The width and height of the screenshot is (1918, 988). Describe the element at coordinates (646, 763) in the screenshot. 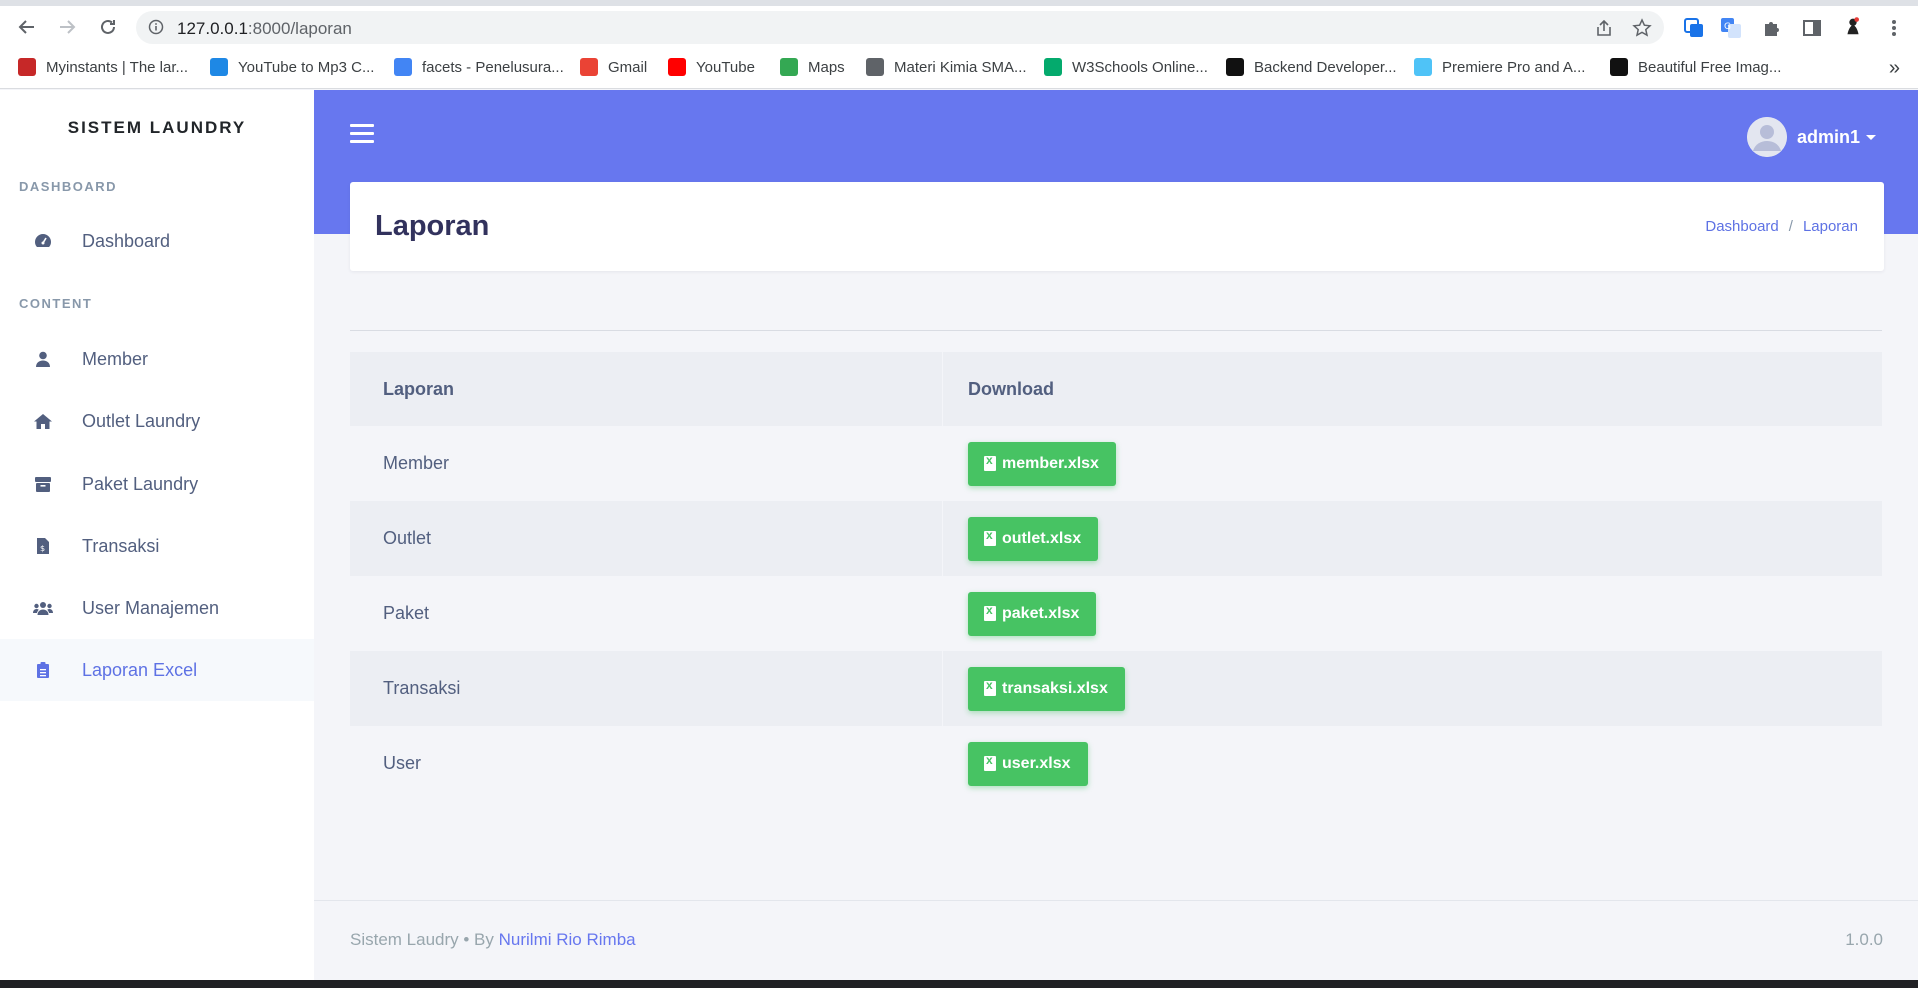

I see `report-name: User` at that location.